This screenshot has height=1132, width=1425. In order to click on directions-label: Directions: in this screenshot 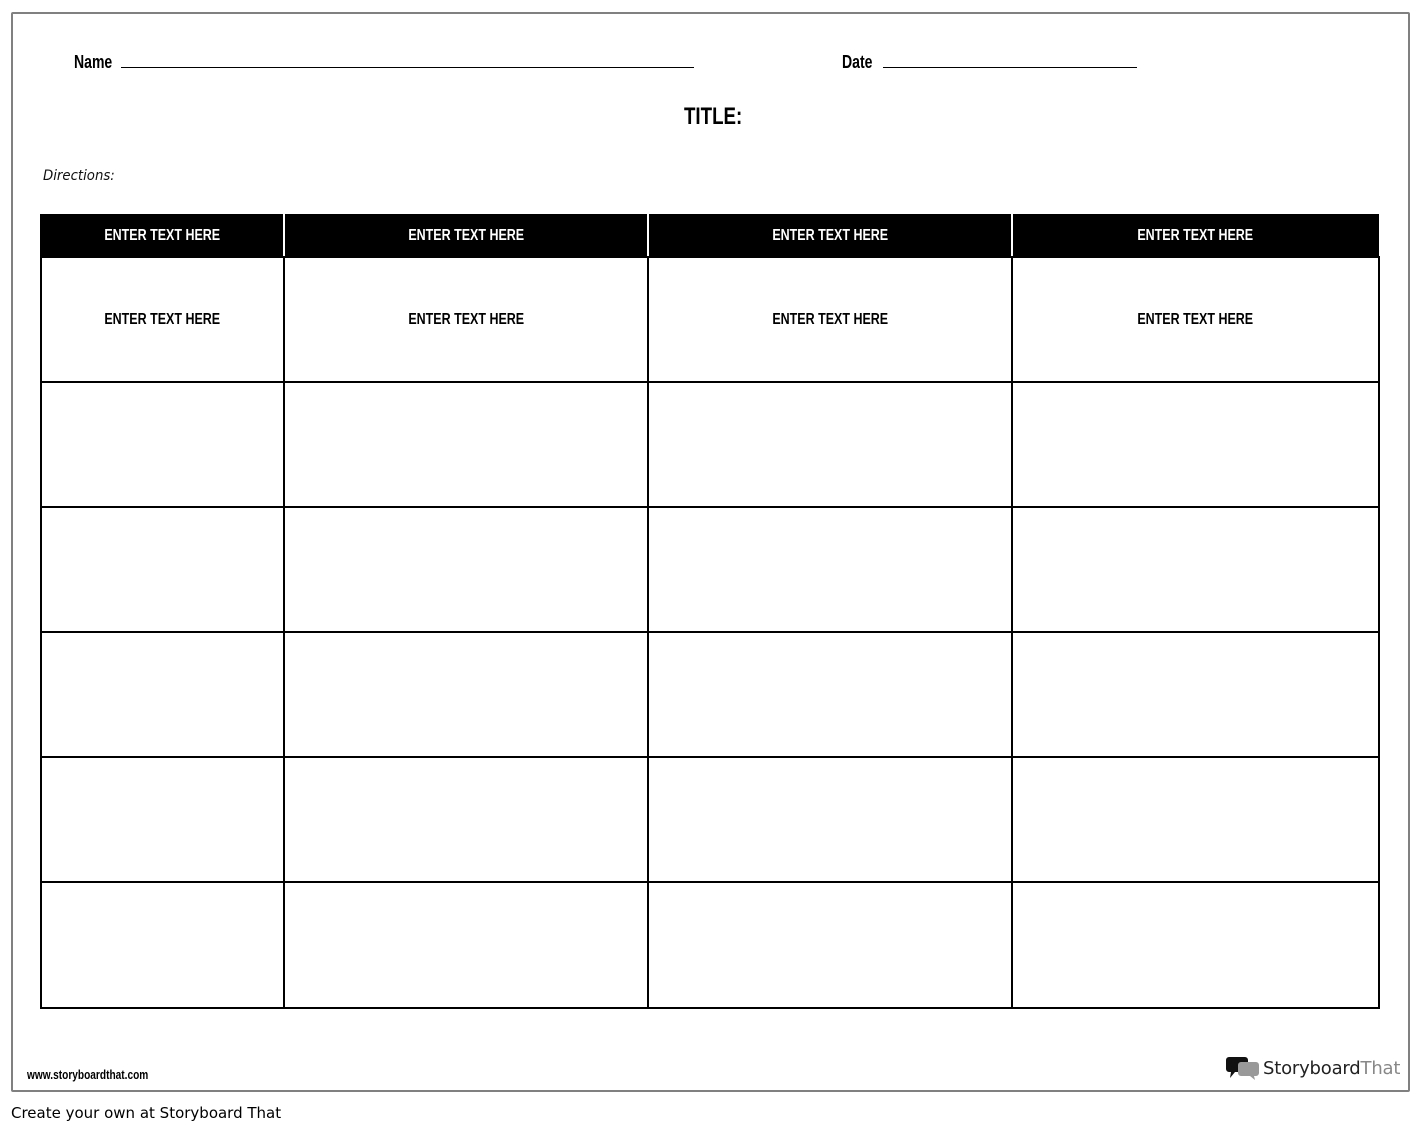, I will do `click(79, 176)`.